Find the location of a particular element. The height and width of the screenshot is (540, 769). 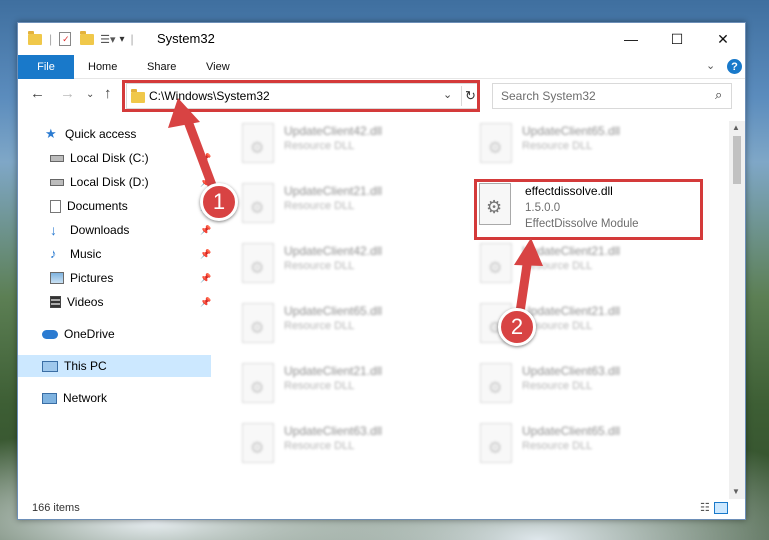

arrow-2-head is located at coordinates (528, 252).